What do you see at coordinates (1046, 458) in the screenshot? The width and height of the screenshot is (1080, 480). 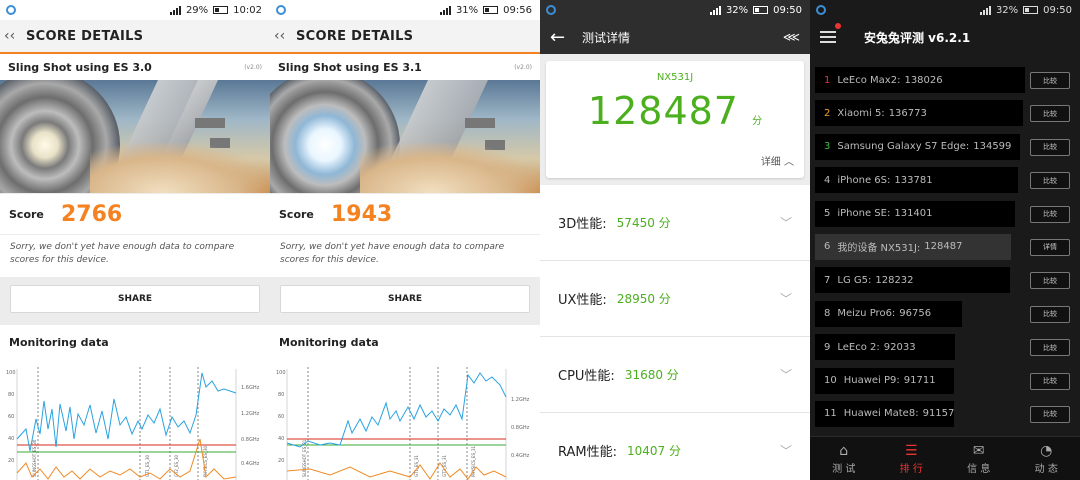 I see `tab-news: ◔ 动 态` at bounding box center [1046, 458].